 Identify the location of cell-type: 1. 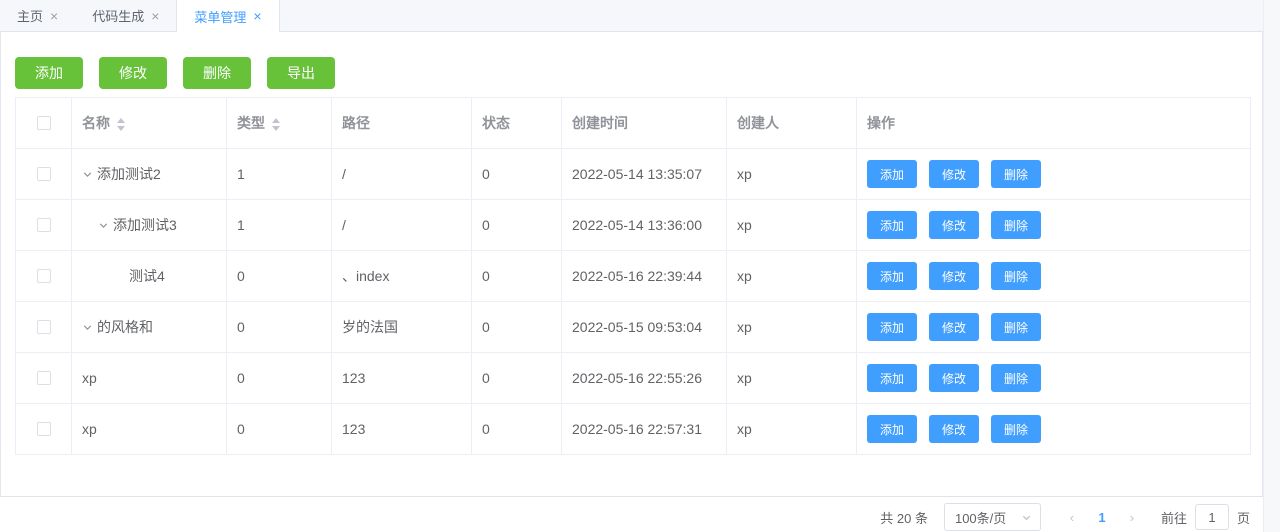
(279, 225).